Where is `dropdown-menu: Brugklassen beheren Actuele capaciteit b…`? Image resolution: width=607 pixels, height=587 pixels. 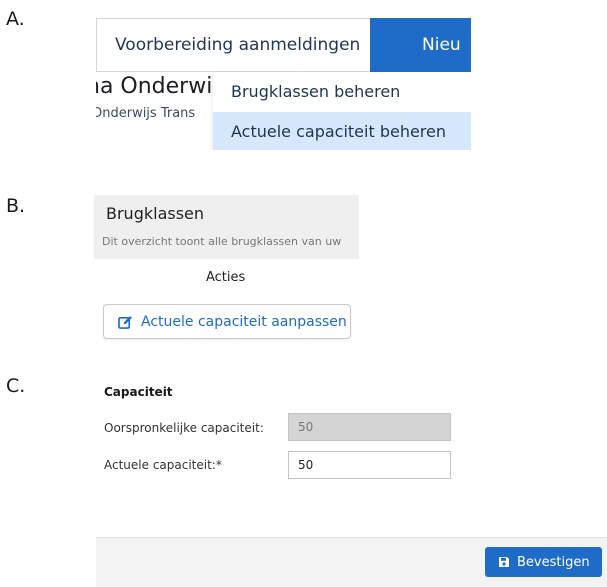 dropdown-menu: Brugklassen beheren Actuele capaciteit b… is located at coordinates (342, 111).